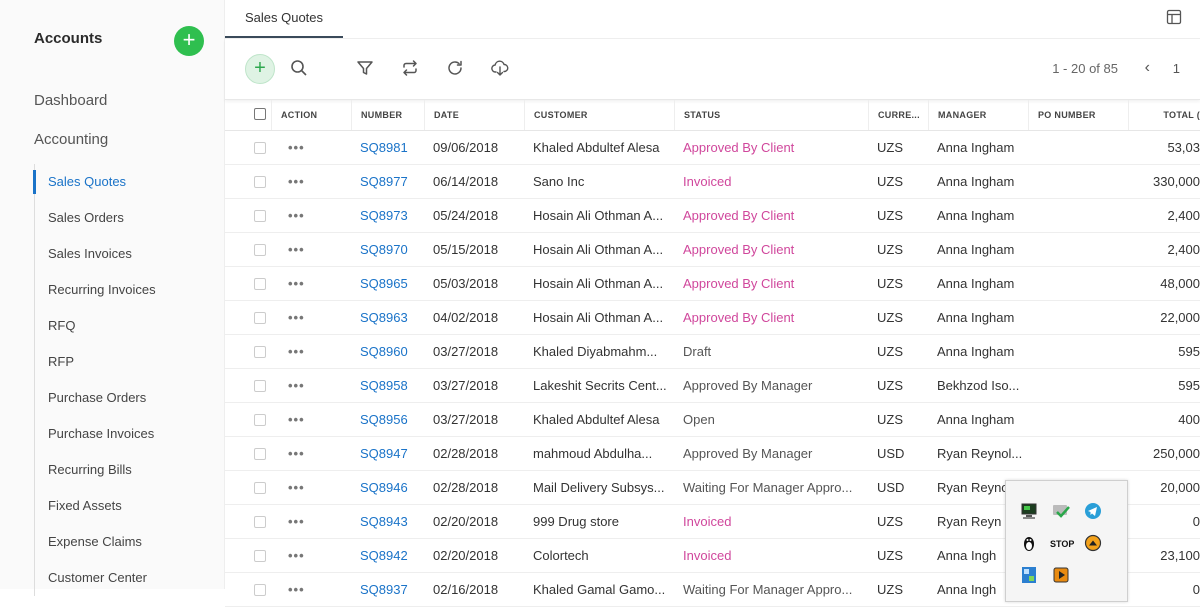 Image resolution: width=1200 pixels, height=607 pixels. I want to click on column-header-po-number: PO NUMBER, so click(1078, 115).